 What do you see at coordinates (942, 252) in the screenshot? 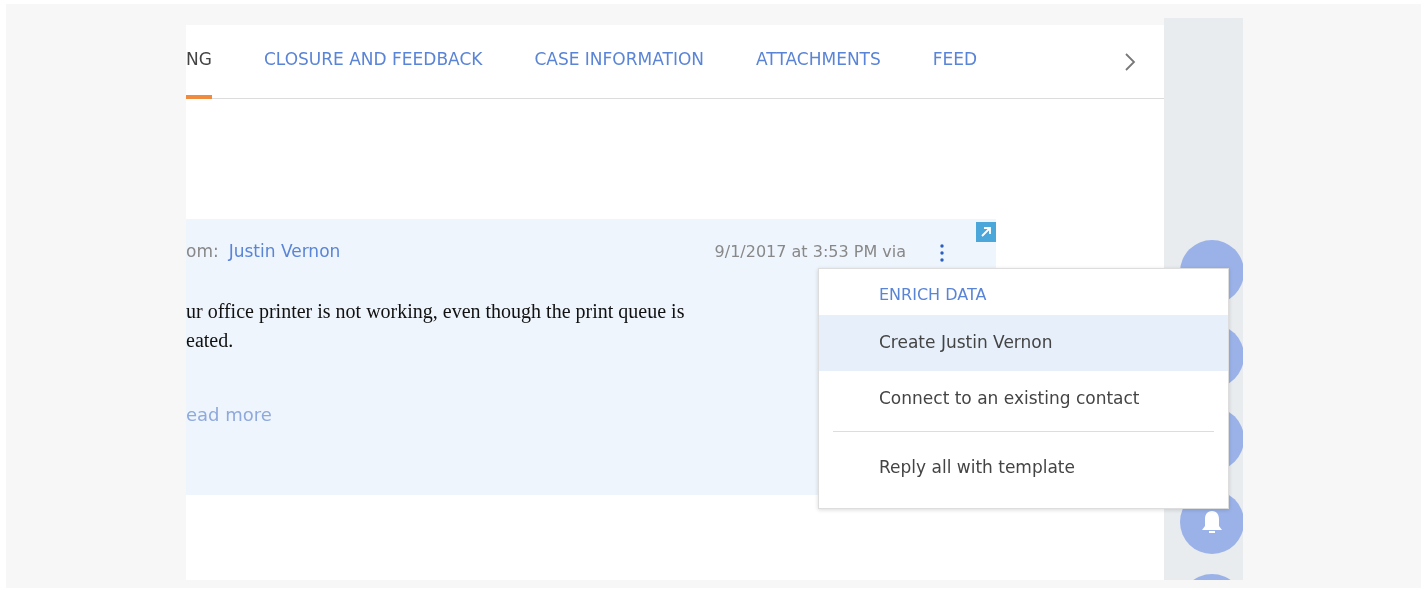
I see `kebab-icon` at bounding box center [942, 252].